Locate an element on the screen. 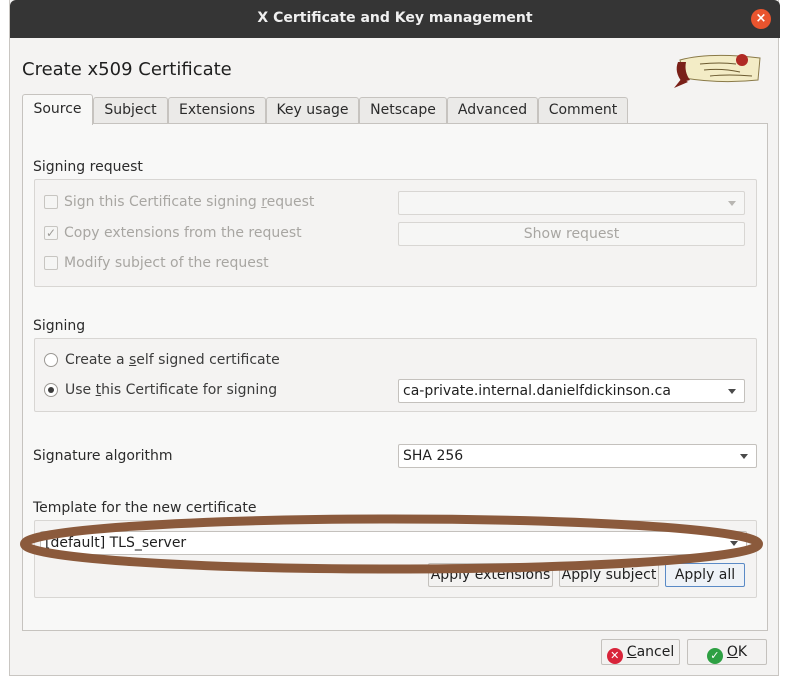 The image size is (788, 685). tab-advanced: Advanced is located at coordinates (492, 110).